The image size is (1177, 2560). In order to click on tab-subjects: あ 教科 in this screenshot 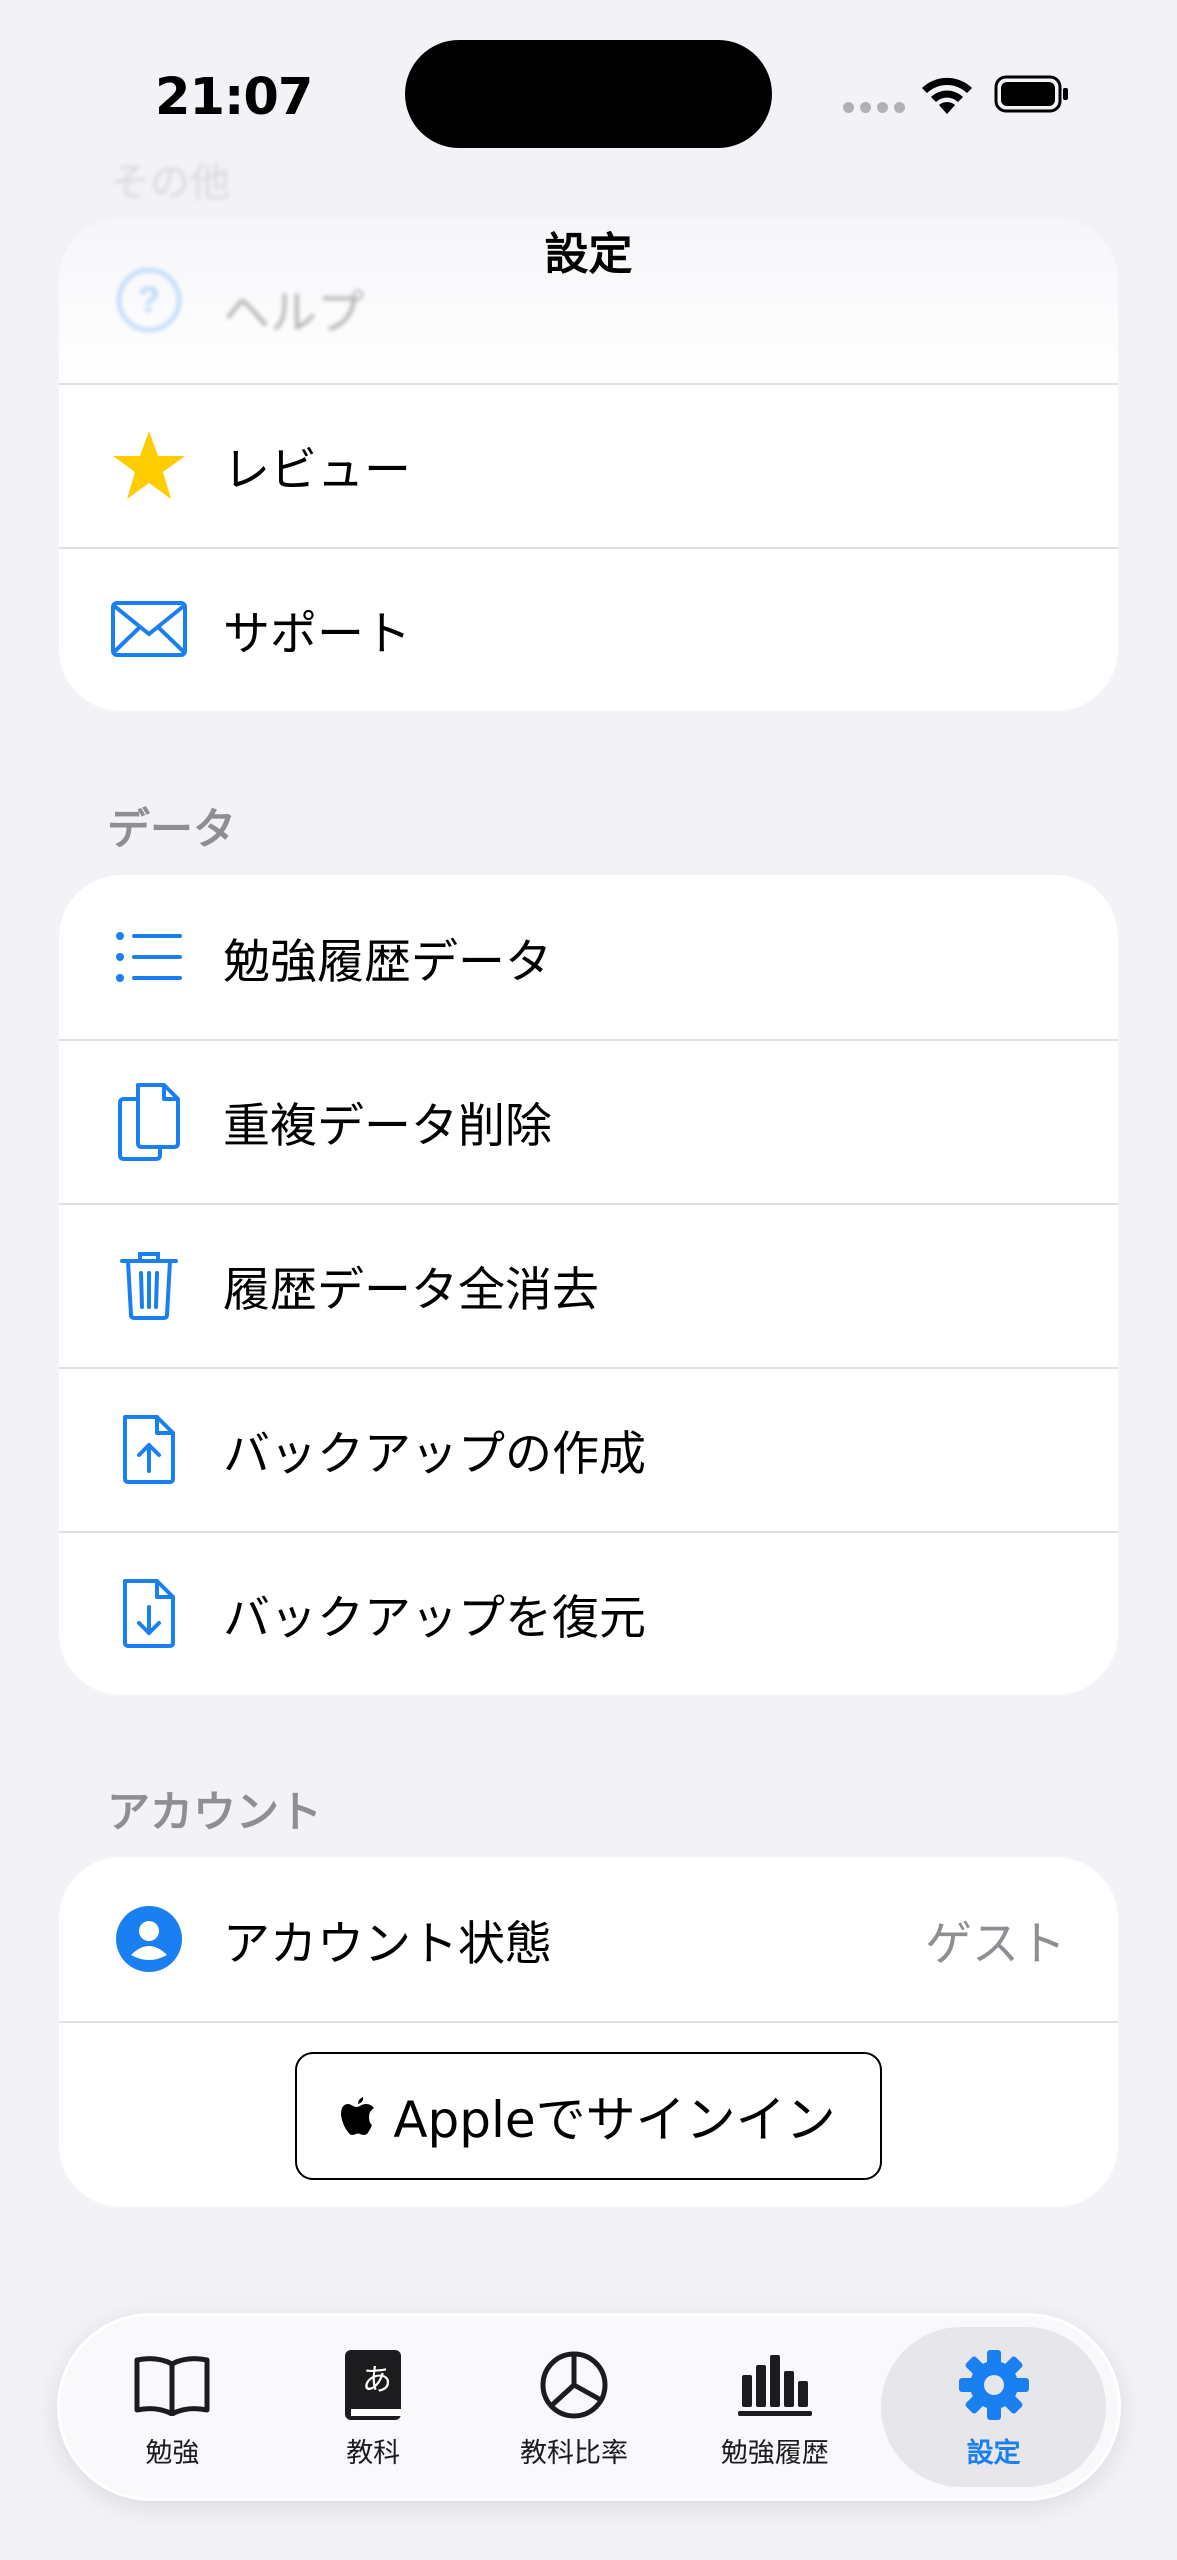, I will do `click(373, 2407)`.